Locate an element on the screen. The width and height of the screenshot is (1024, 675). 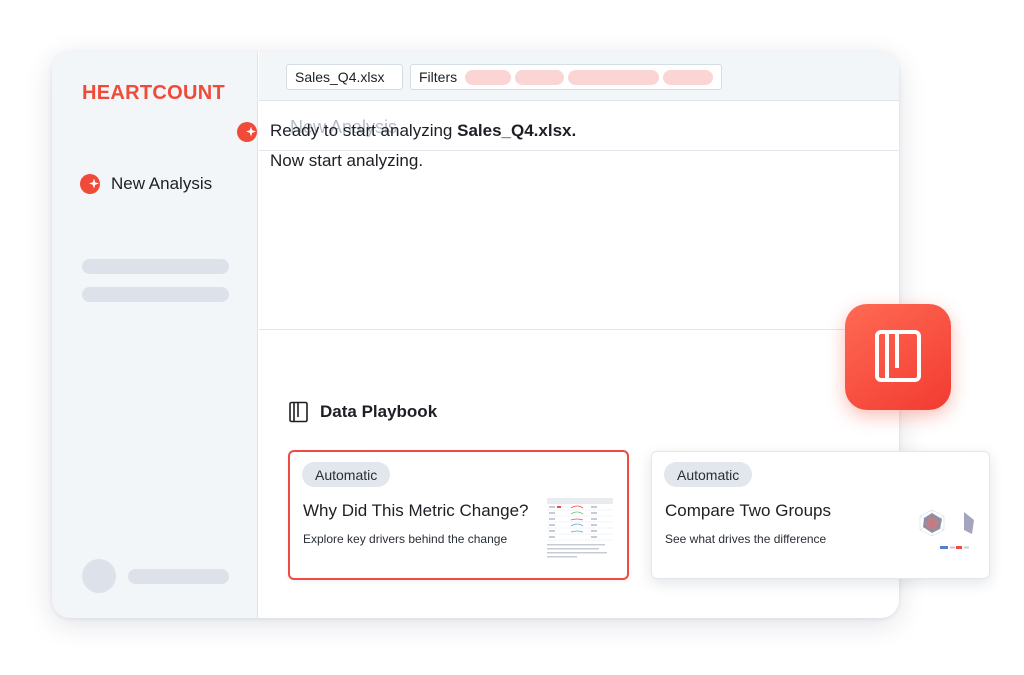
message-line1: Ready to start analyzing is located at coordinates (364, 130).